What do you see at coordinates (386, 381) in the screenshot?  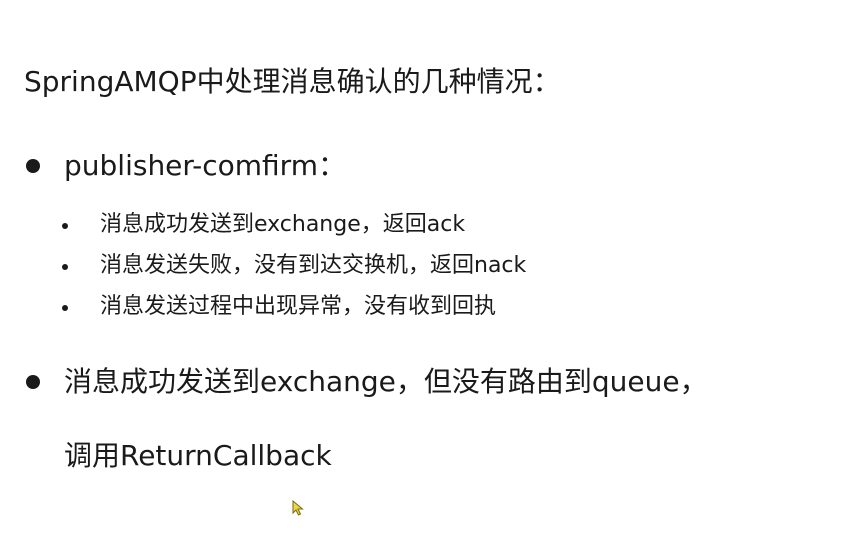 I see `bullet-text: 消息成功发送到exchange，但没有路由到queue，` at bounding box center [386, 381].